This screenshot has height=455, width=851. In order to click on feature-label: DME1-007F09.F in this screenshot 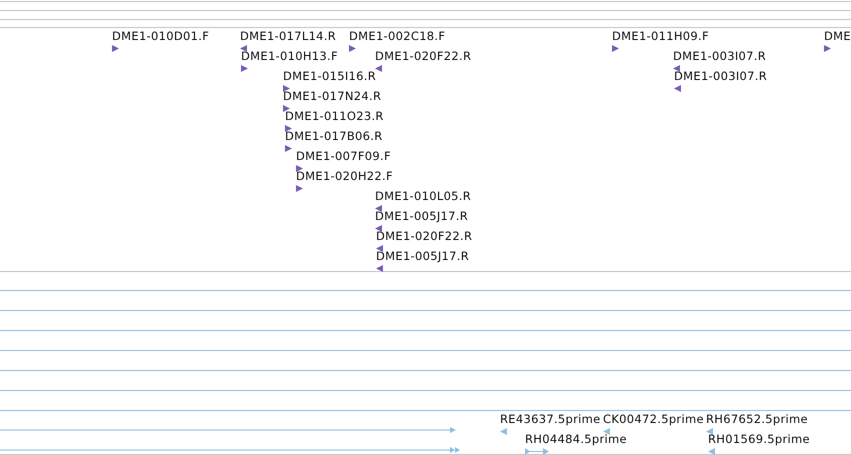, I will do `click(343, 156)`.